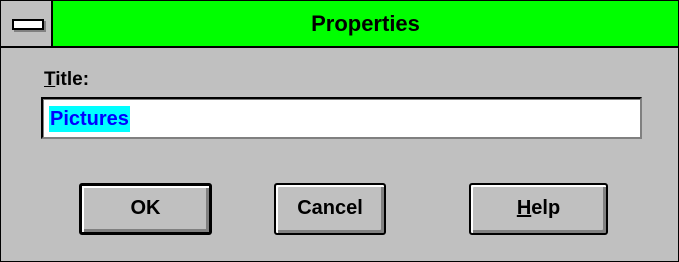 This screenshot has width=679, height=262. What do you see at coordinates (365, 23) in the screenshot?
I see `window-title: Properties` at bounding box center [365, 23].